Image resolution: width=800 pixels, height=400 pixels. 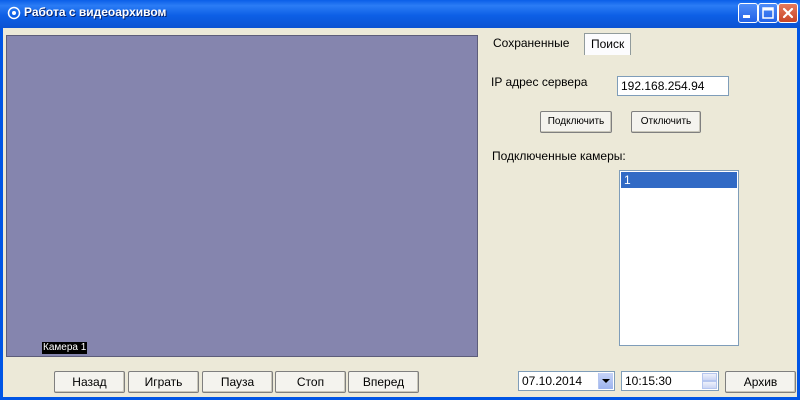 What do you see at coordinates (608, 44) in the screenshot?
I see `tab-search: Поиск` at bounding box center [608, 44].